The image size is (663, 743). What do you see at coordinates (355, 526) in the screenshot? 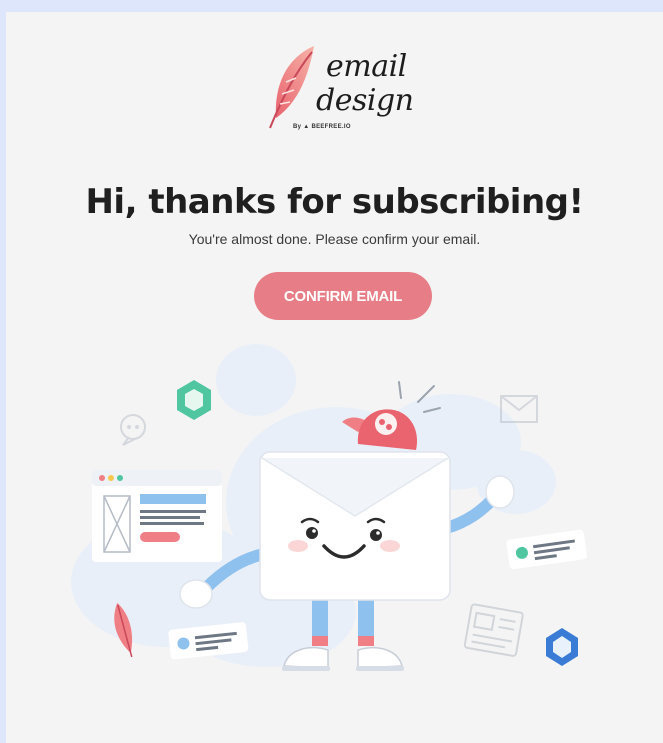
I see `envelope-mascot` at bounding box center [355, 526].